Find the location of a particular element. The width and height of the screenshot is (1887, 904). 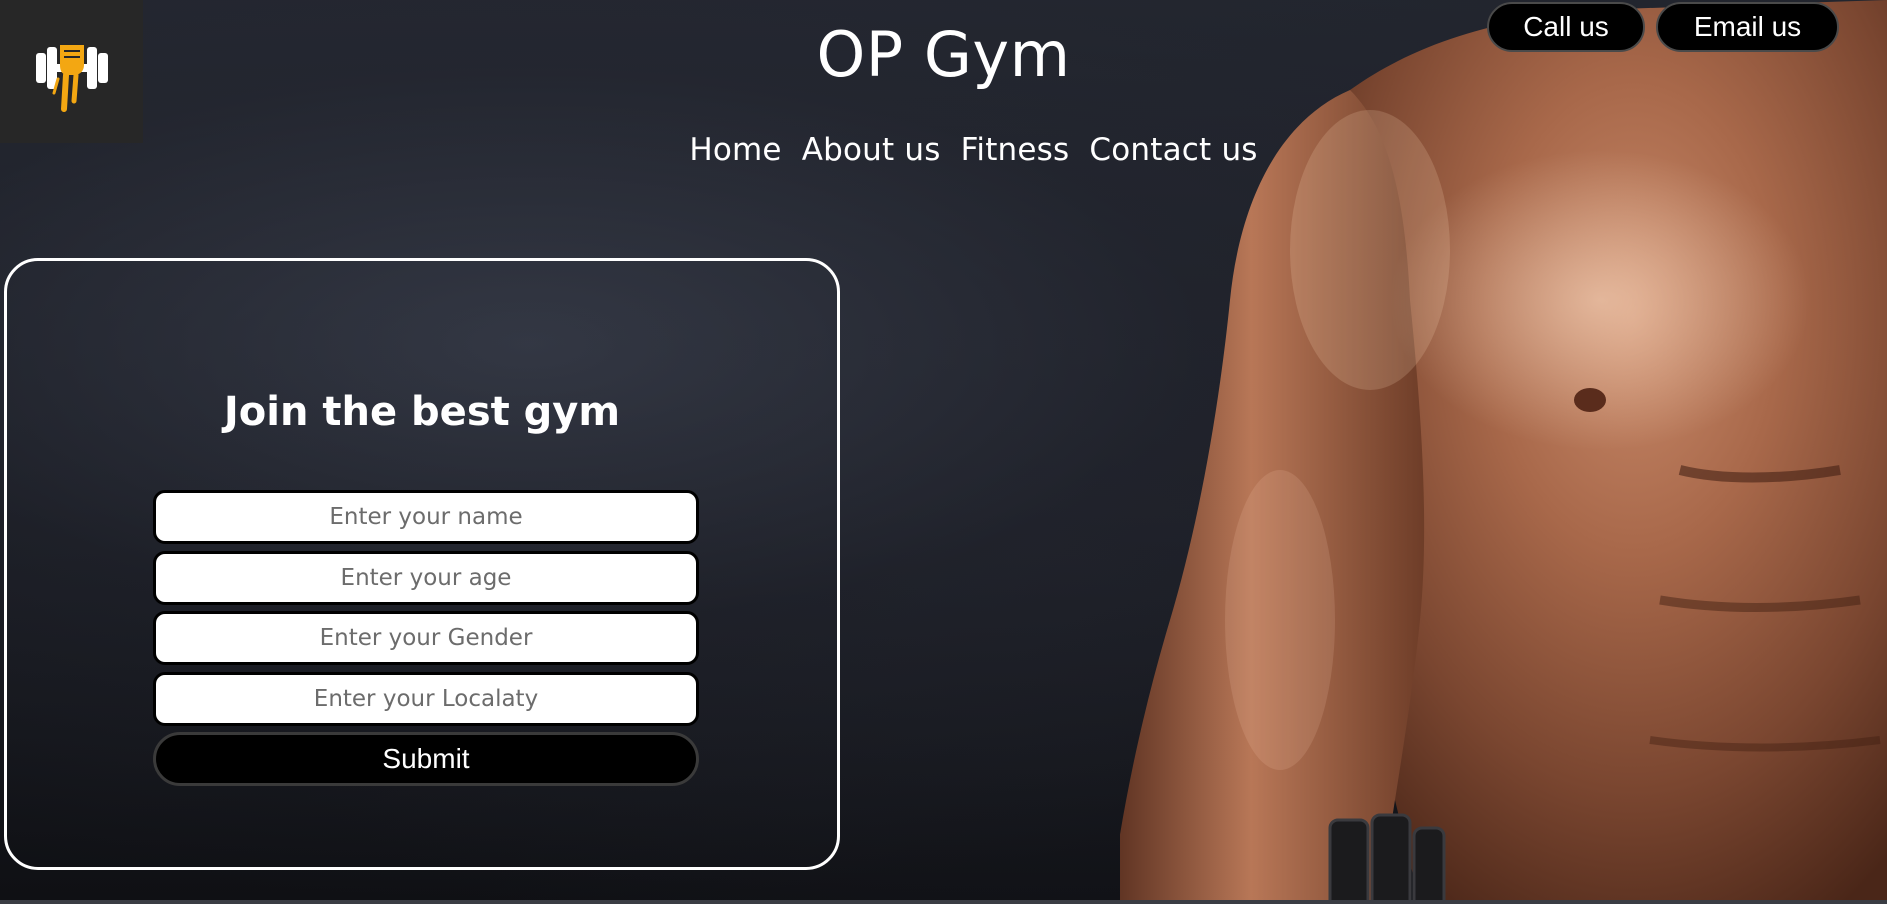

nav-home: Home is located at coordinates (735, 150).